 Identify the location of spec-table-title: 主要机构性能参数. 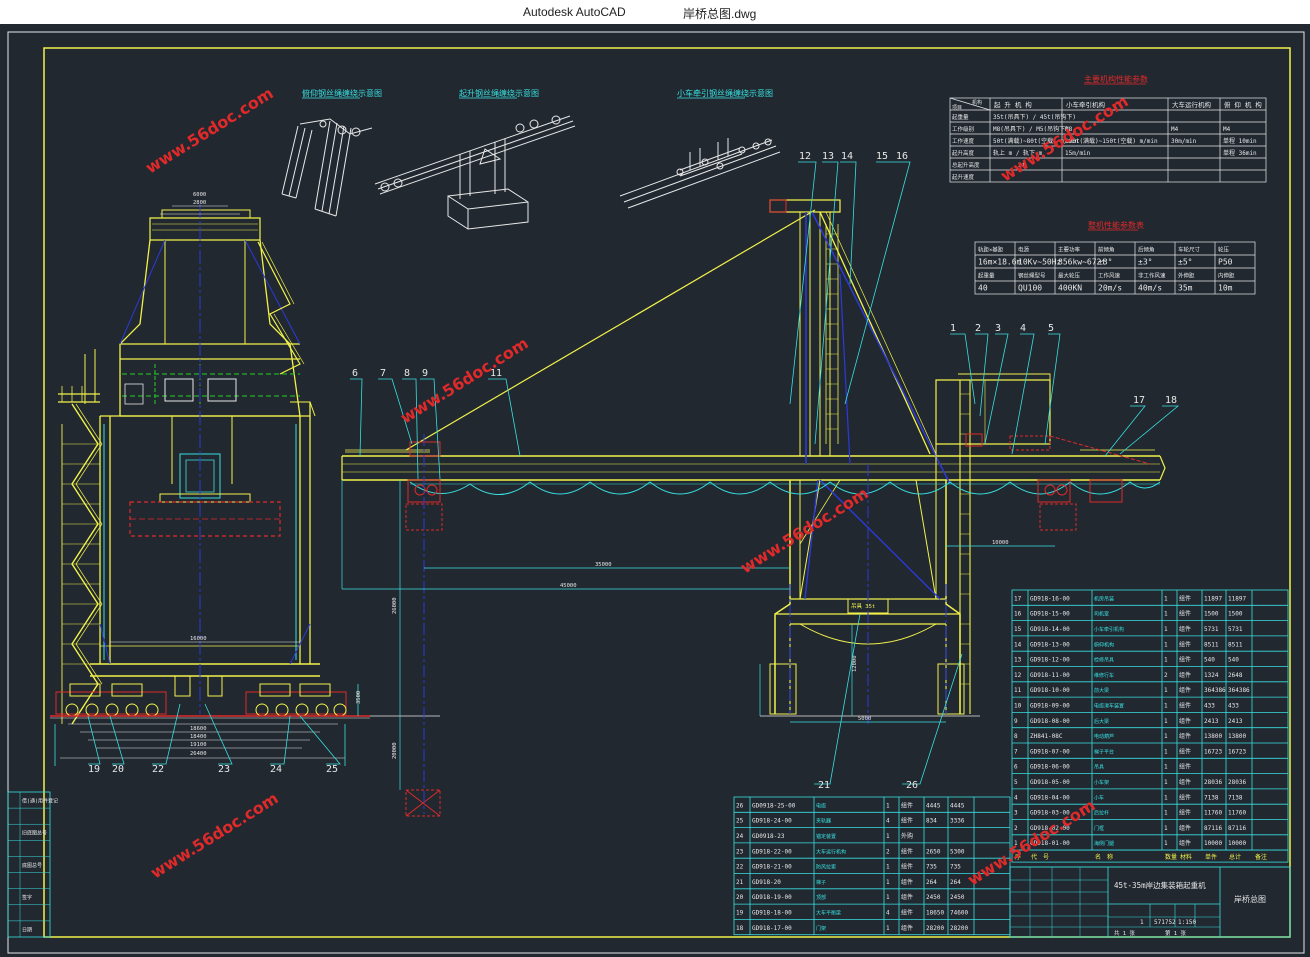
(1116, 79).